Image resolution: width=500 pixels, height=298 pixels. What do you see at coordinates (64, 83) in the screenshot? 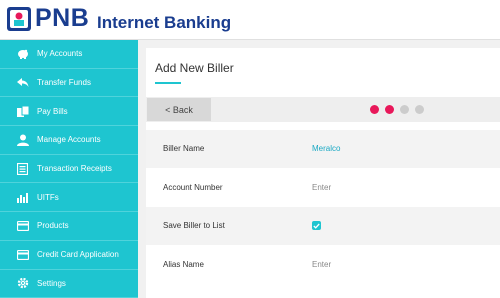
I see `sidebar-item-label: Transfer Funds` at bounding box center [64, 83].